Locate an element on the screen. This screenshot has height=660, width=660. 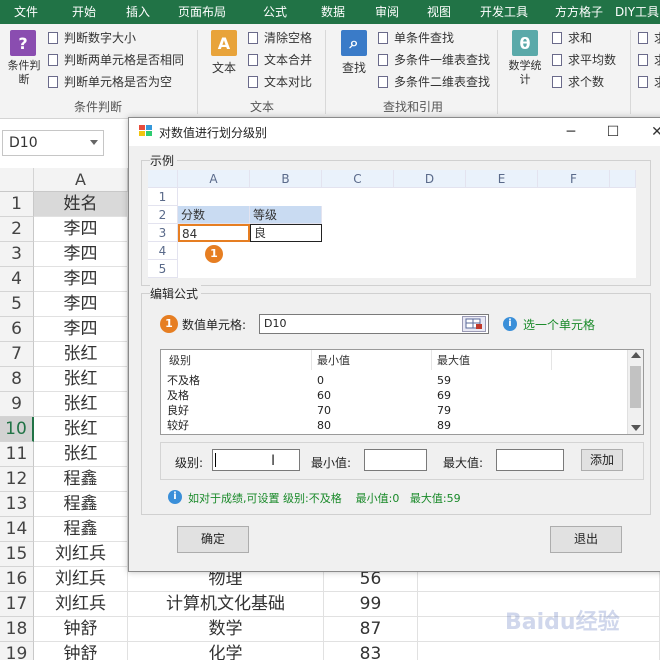
range-picker-icon is located at coordinates (474, 324).